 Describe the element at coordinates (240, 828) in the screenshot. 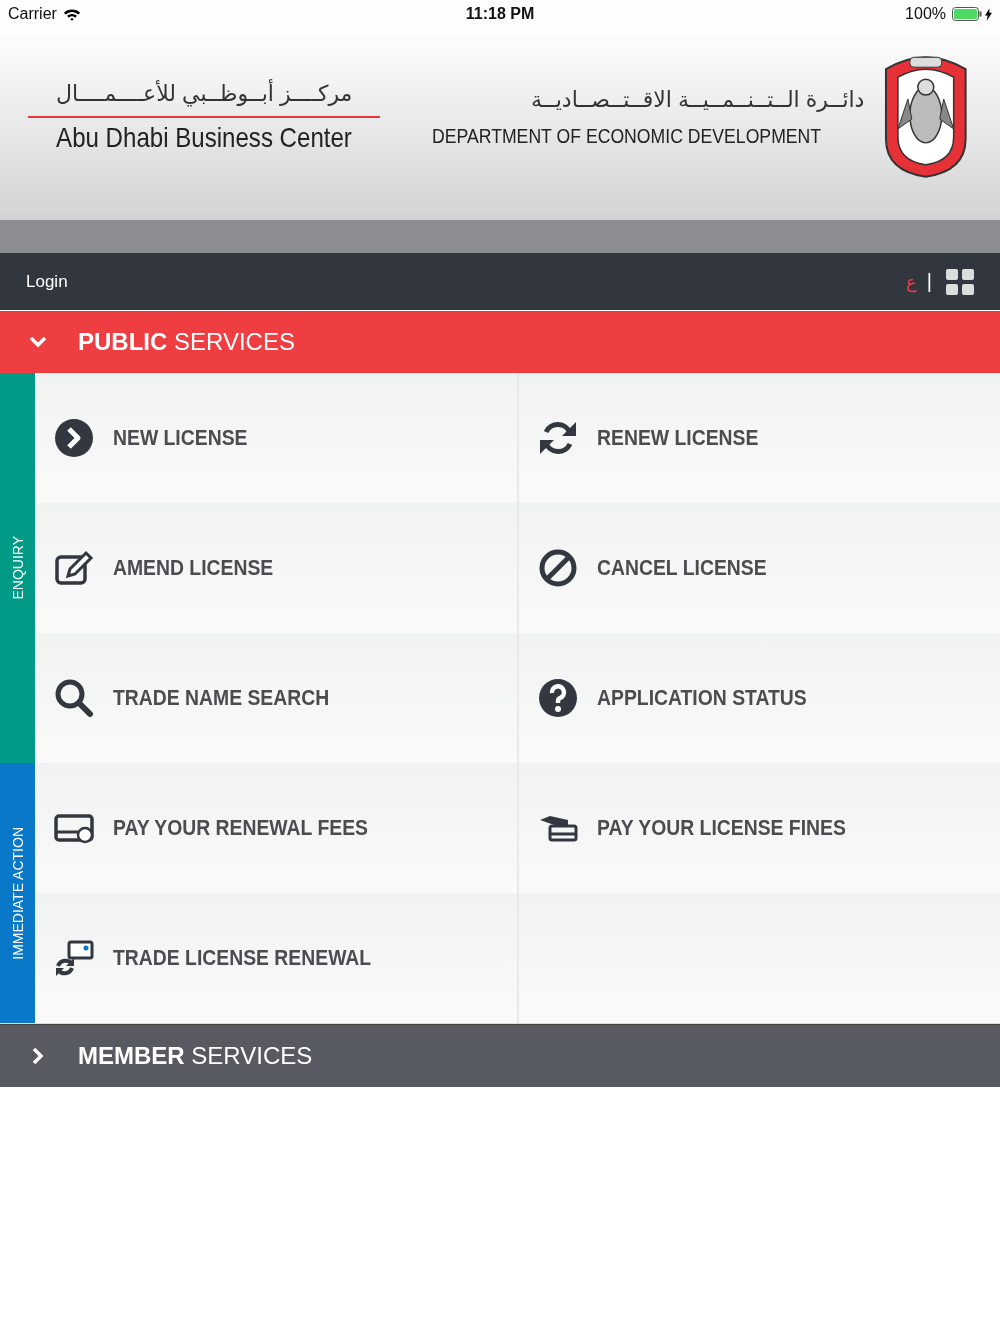

I see `service-label: PAY YOUR RENEWAL FEES` at that location.